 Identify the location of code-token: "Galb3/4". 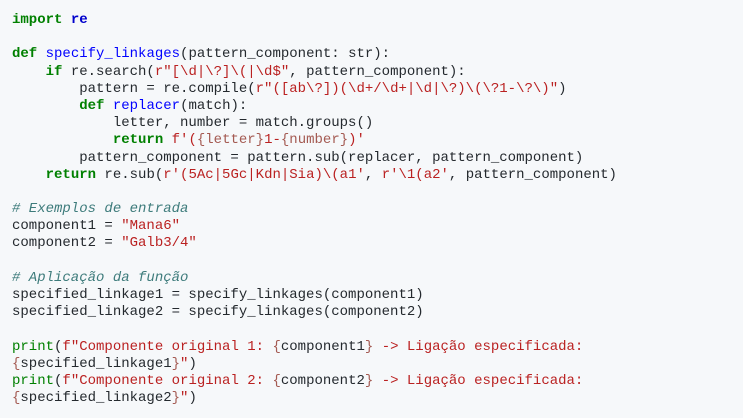
(159, 243).